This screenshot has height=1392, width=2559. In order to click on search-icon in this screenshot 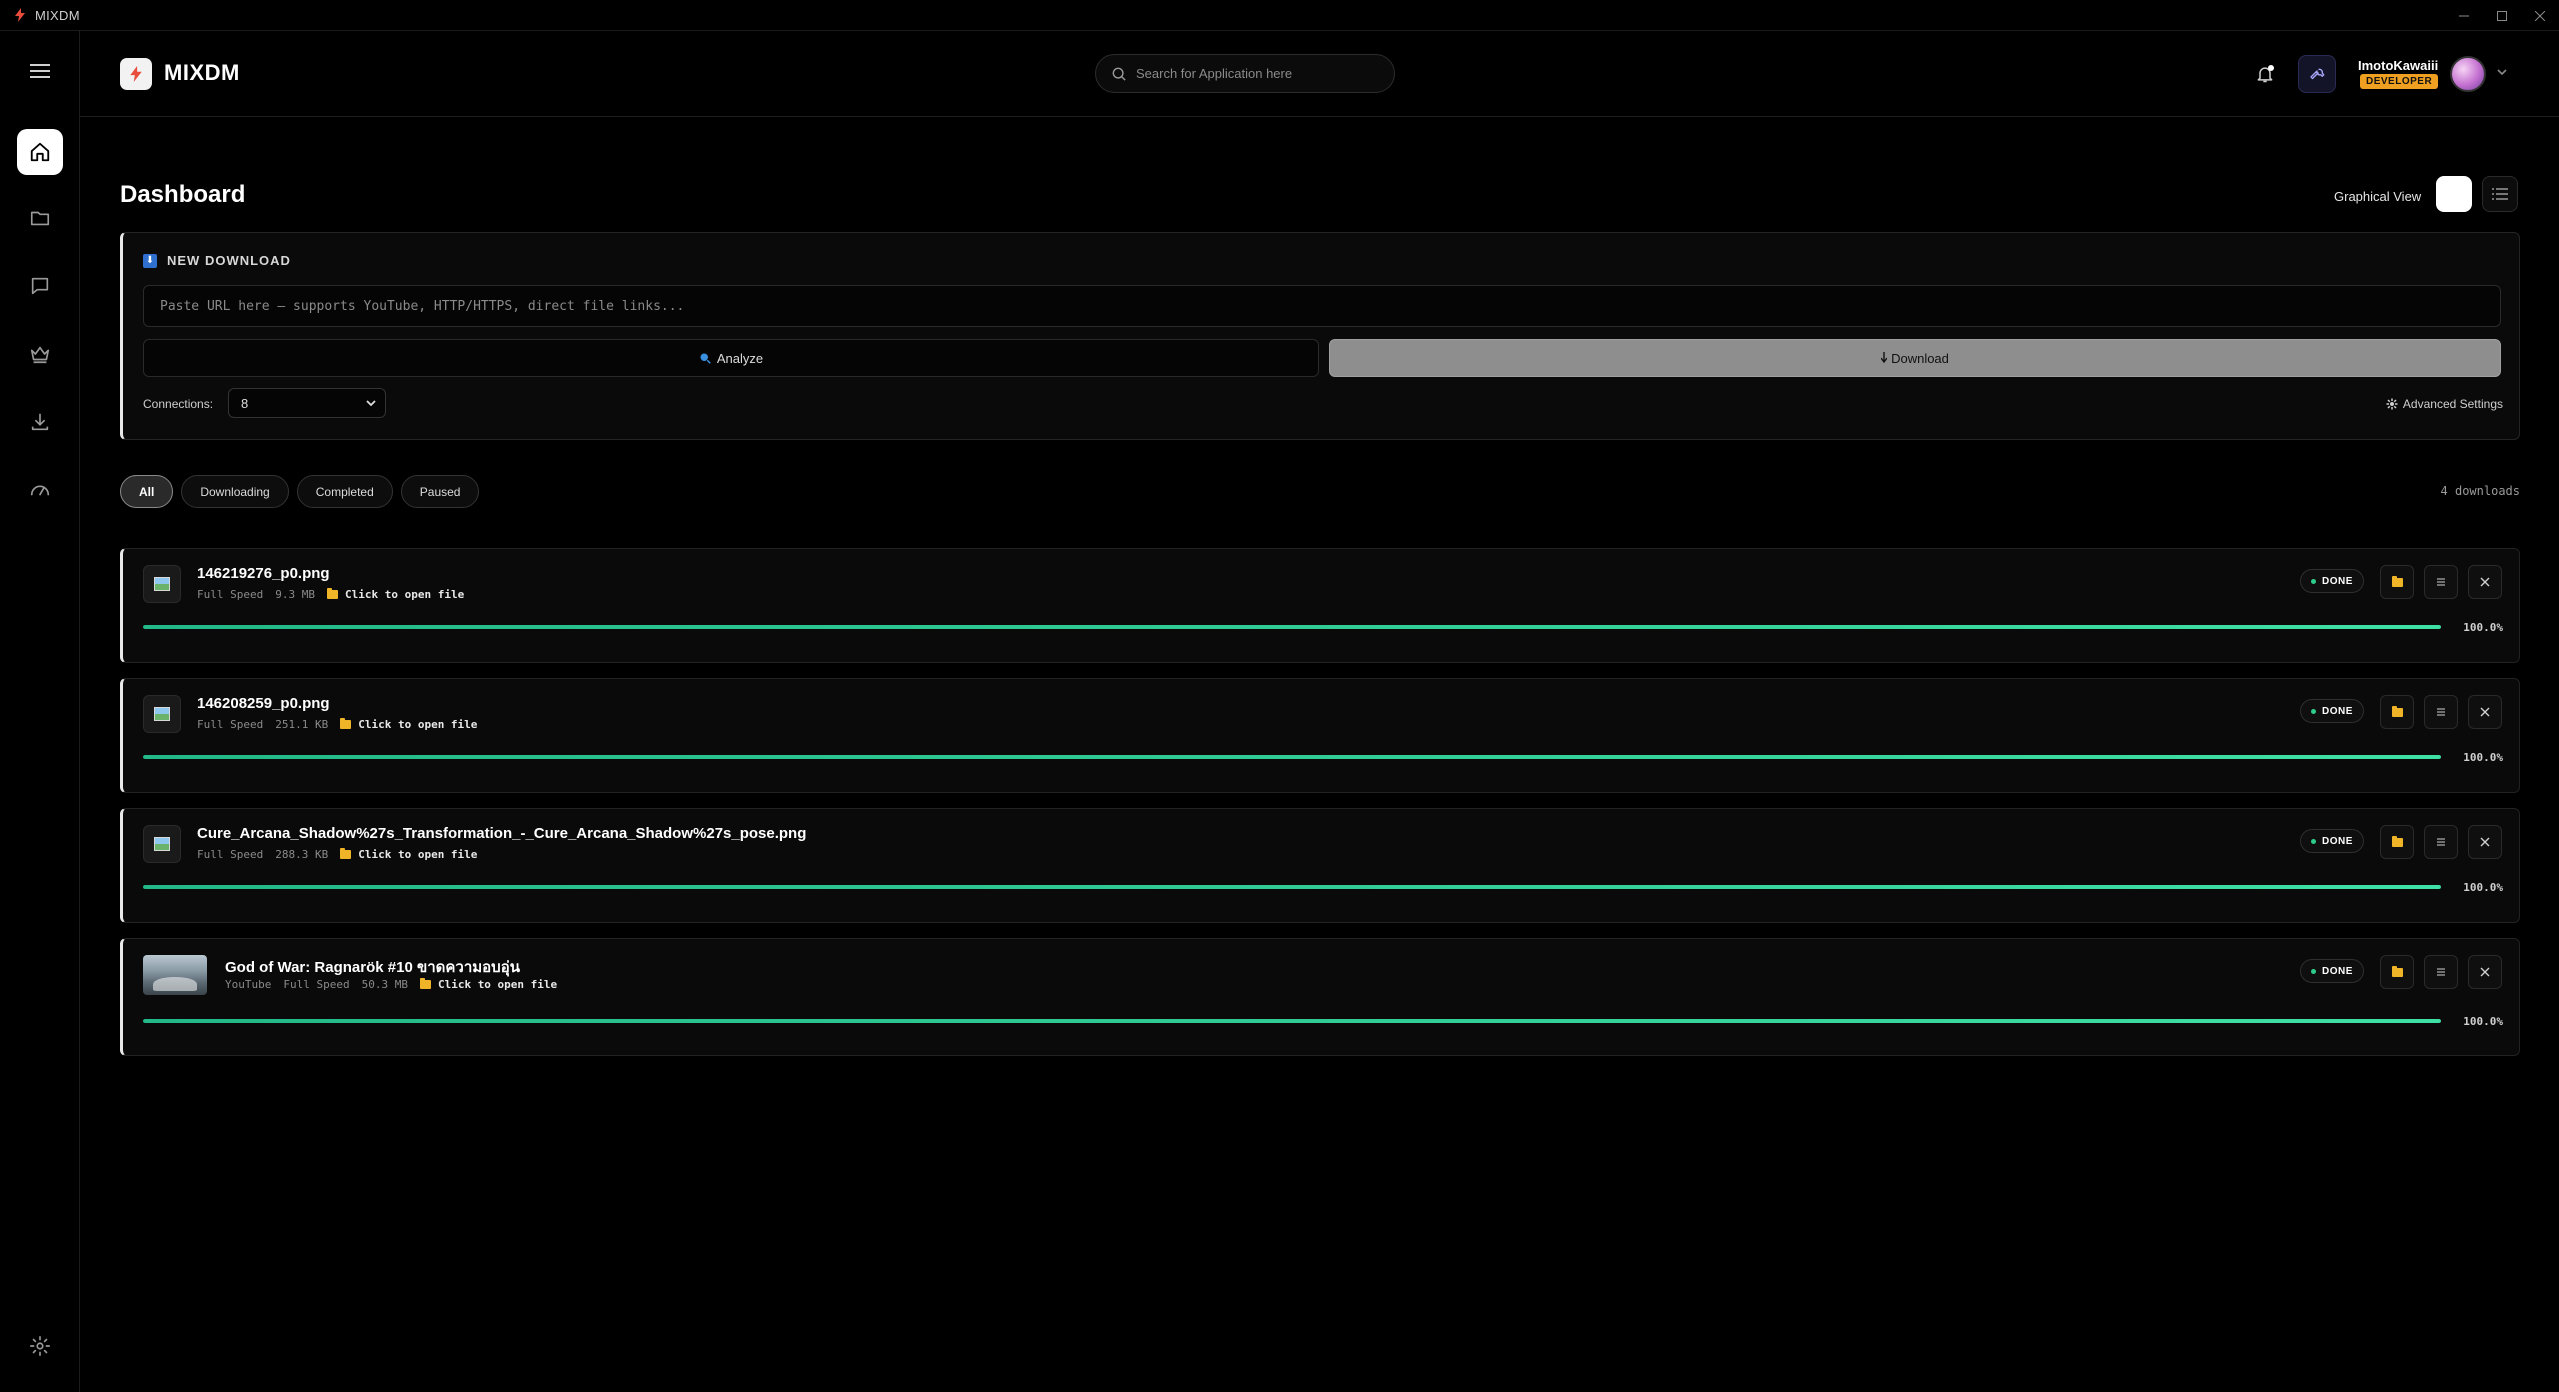, I will do `click(1119, 74)`.